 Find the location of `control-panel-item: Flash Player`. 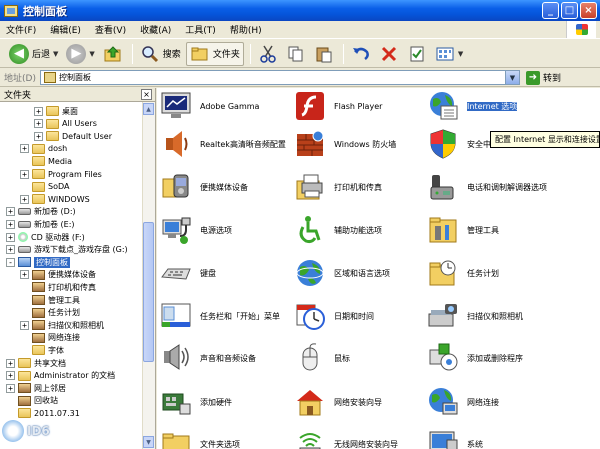

control-panel-item: Flash Player is located at coordinates (357, 106).